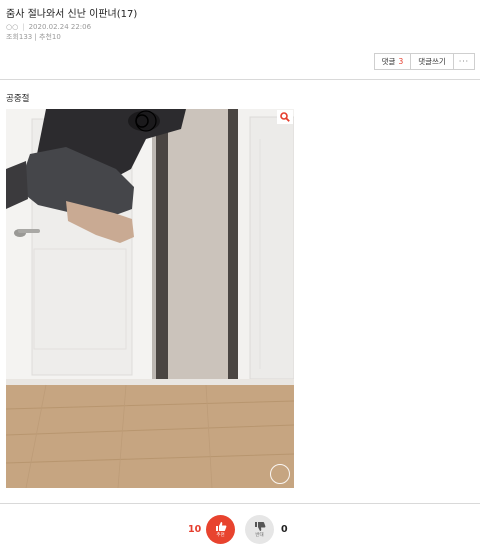 Image resolution: width=480 pixels, height=552 pixels. What do you see at coordinates (220, 535) in the screenshot?
I see `upvote-label: 추천` at bounding box center [220, 535].